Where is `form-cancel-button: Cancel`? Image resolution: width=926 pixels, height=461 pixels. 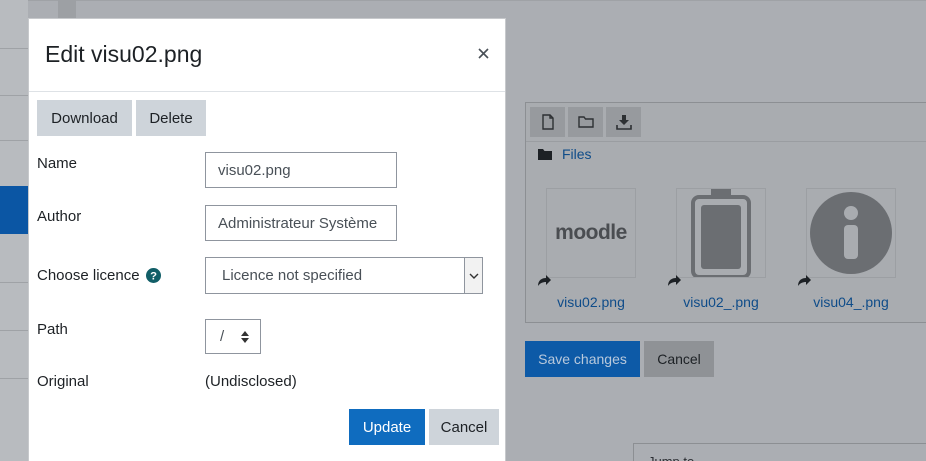
form-cancel-button: Cancel is located at coordinates (679, 359).